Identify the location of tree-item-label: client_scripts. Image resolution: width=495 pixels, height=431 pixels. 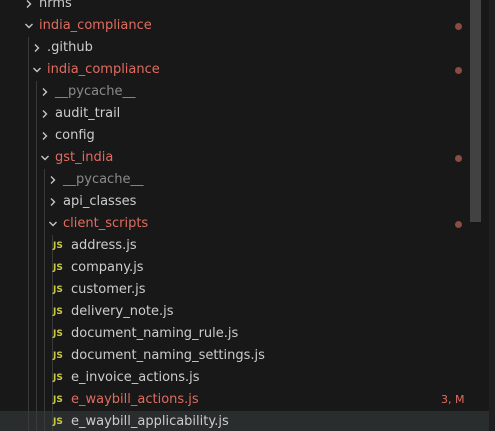
(106, 223).